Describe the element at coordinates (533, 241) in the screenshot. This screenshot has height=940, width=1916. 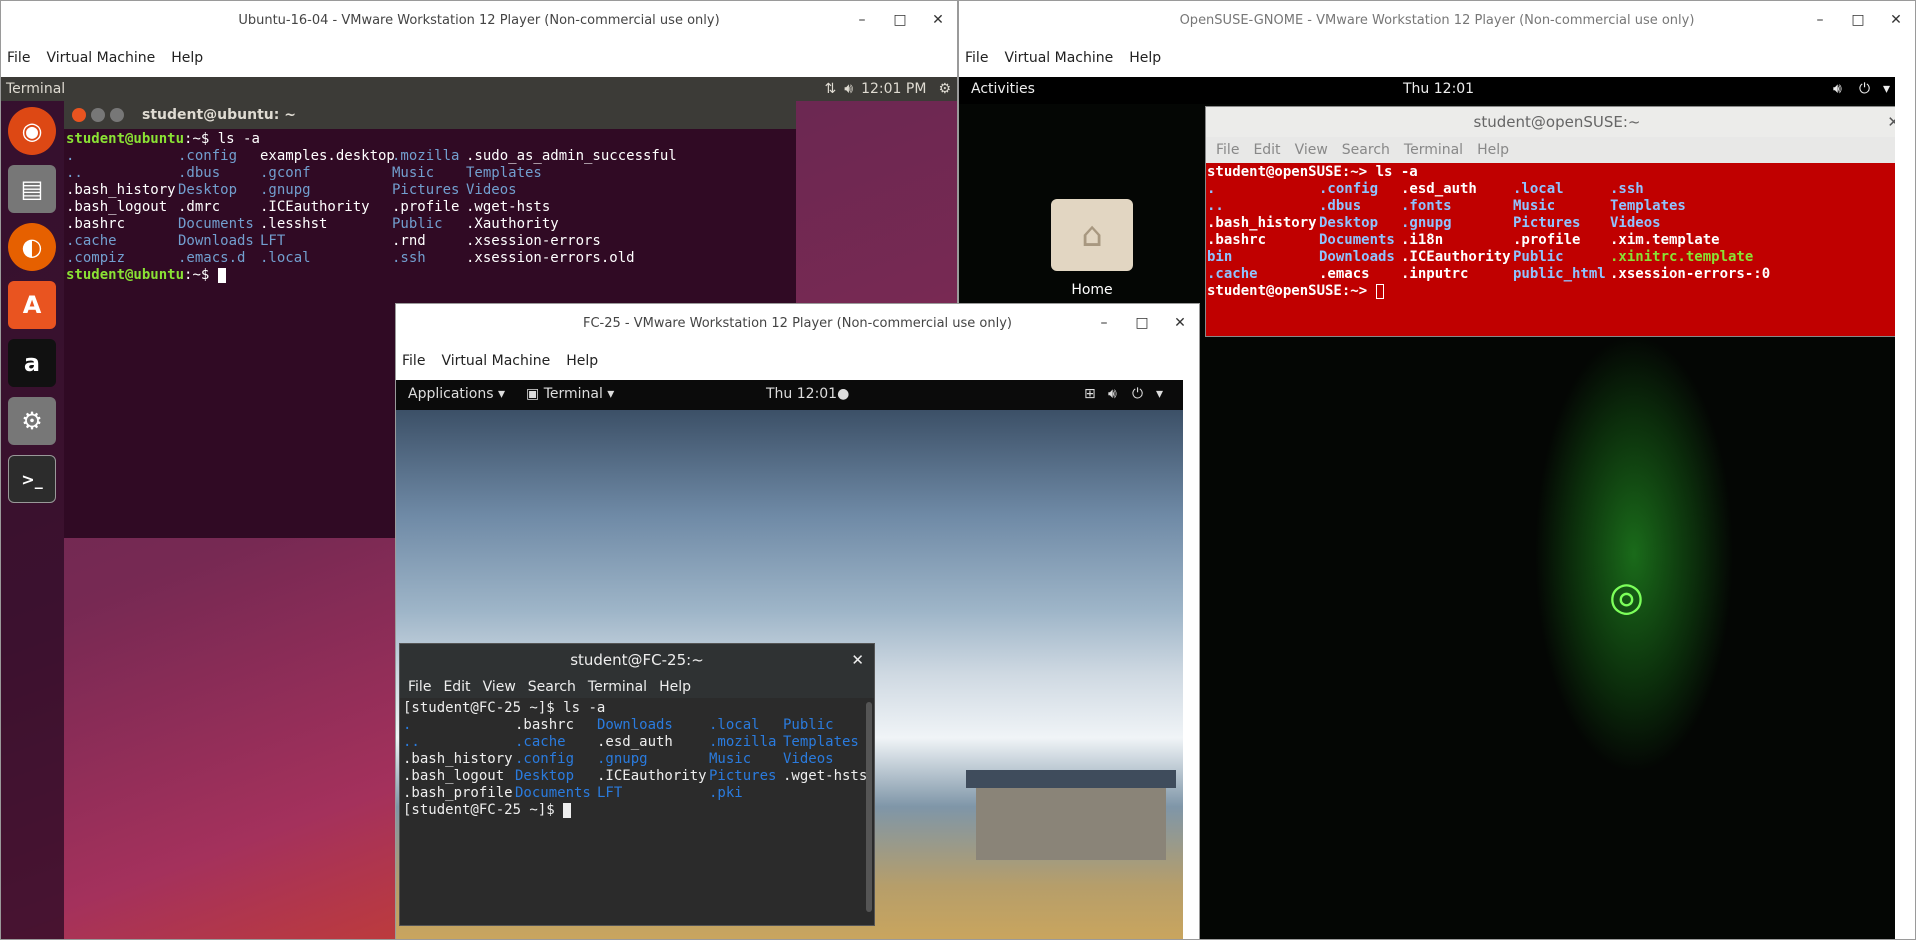
I see `ls-entry: .xsession-errors` at that location.